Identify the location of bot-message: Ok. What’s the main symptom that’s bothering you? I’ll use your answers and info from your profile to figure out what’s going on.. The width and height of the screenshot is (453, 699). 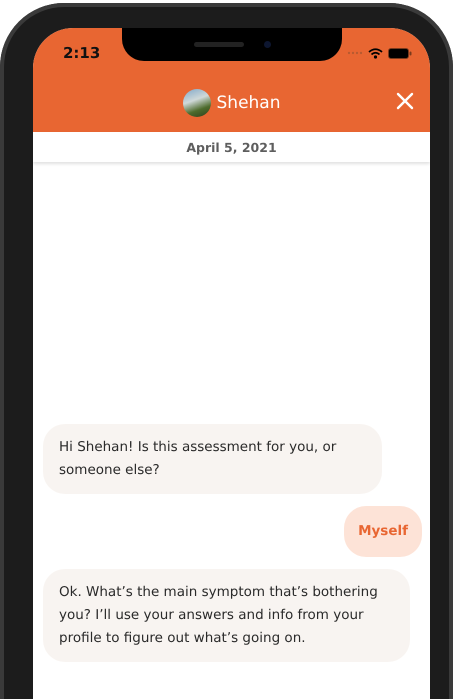
(226, 615).